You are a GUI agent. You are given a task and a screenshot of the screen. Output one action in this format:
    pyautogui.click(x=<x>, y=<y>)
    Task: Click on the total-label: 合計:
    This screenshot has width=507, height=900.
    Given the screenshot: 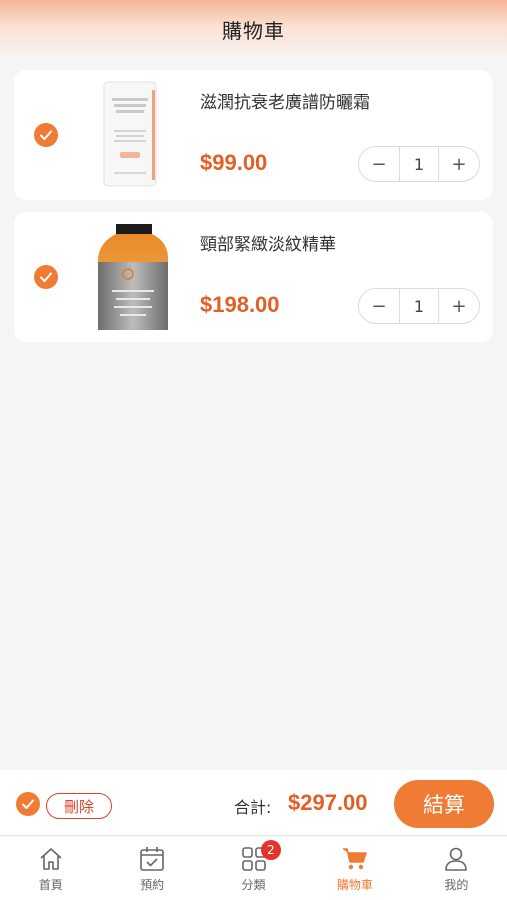 What is the action you would take?
    pyautogui.click(x=253, y=807)
    